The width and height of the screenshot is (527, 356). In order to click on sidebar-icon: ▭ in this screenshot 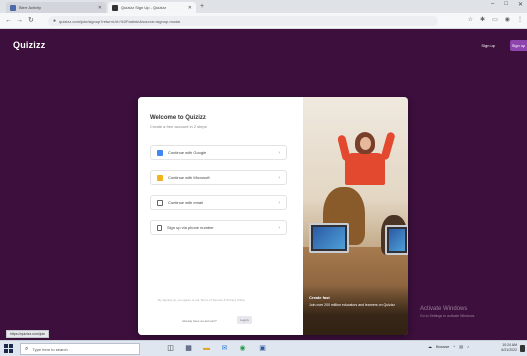, I will do `click(495, 20)`.